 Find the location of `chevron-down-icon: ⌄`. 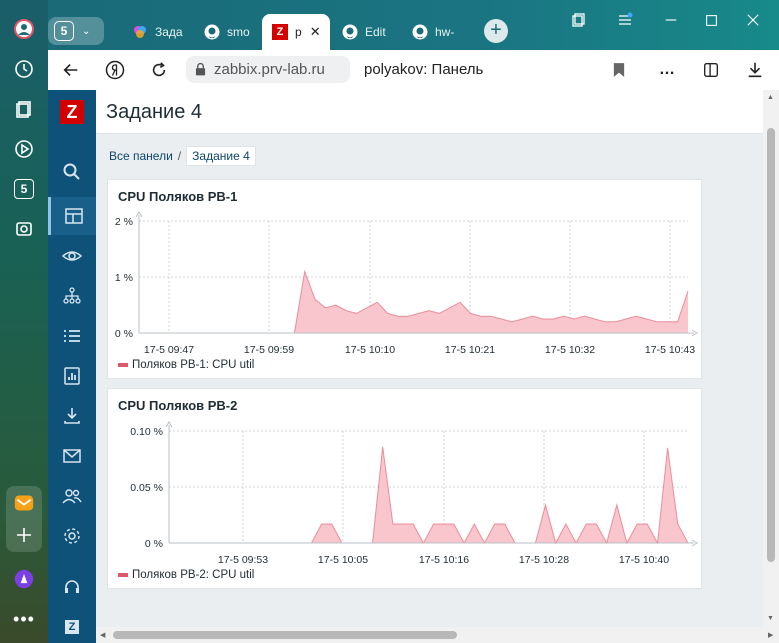

chevron-down-icon: ⌄ is located at coordinates (86, 31).